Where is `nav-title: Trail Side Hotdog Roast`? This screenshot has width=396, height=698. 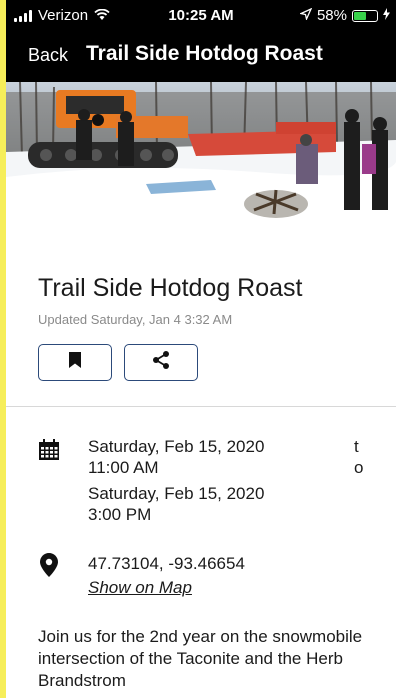 nav-title: Trail Side Hotdog Roast is located at coordinates (204, 53).